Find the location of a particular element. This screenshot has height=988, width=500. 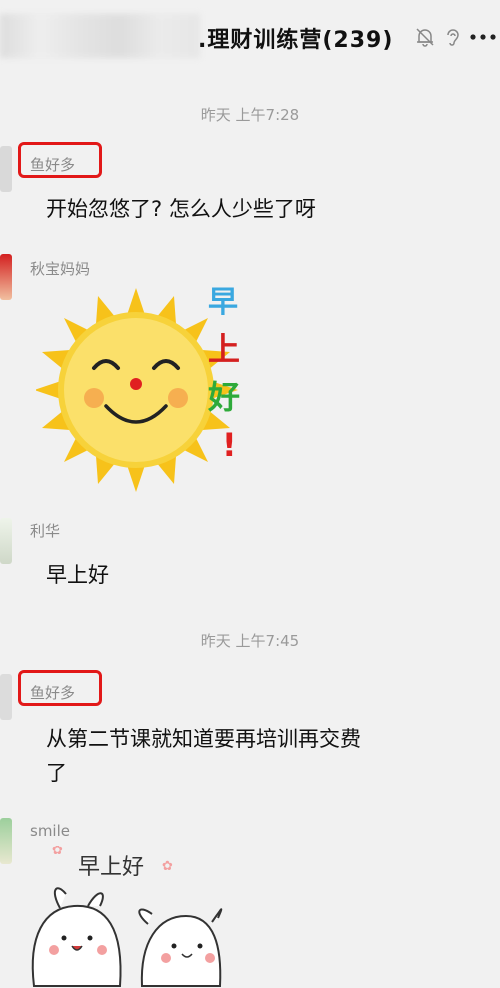

sticker-char: 上 is located at coordinates (224, 349).